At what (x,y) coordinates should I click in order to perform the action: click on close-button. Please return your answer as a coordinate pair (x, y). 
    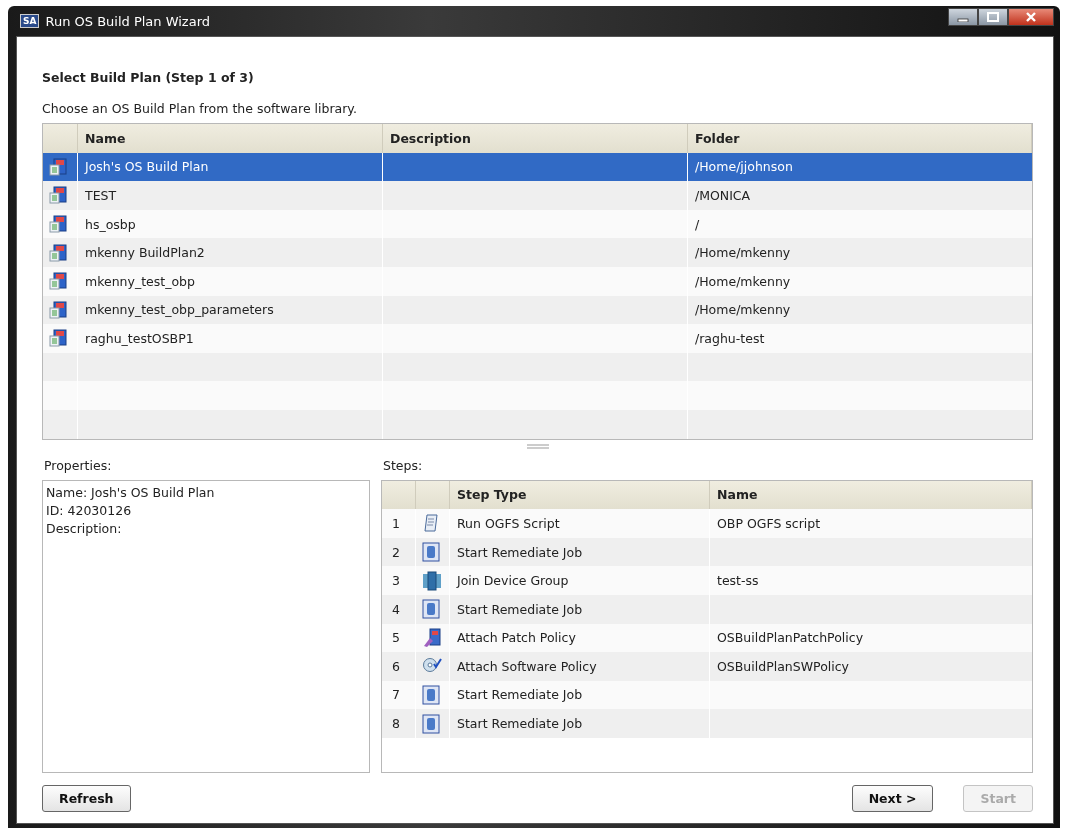
    Looking at the image, I should click on (1031, 17).